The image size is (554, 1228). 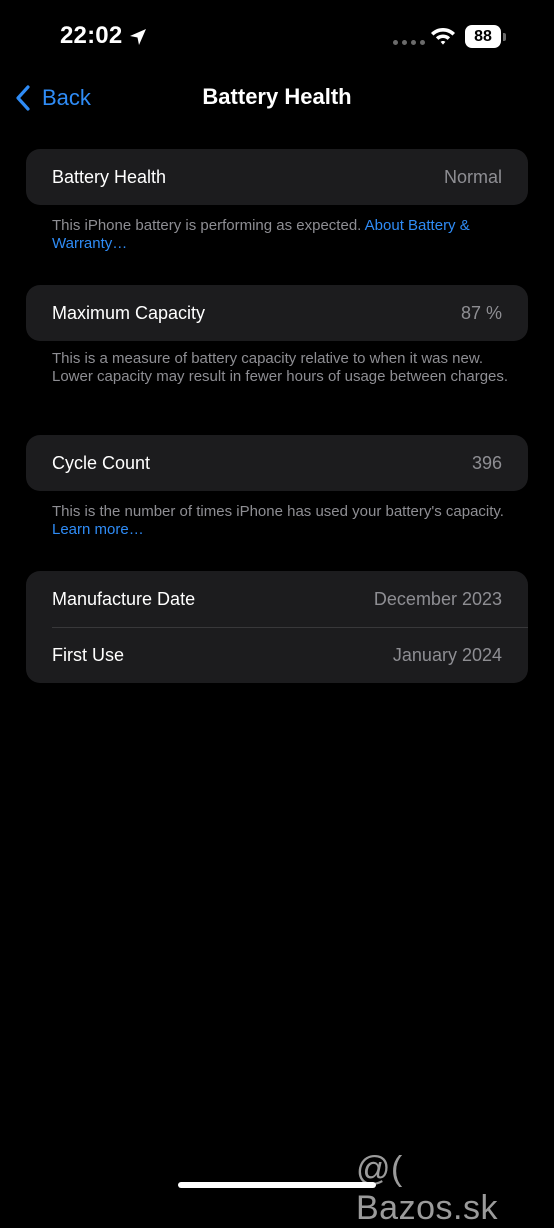 What do you see at coordinates (277, 38) in the screenshot?
I see `status-bar: 22:02 88` at bounding box center [277, 38].